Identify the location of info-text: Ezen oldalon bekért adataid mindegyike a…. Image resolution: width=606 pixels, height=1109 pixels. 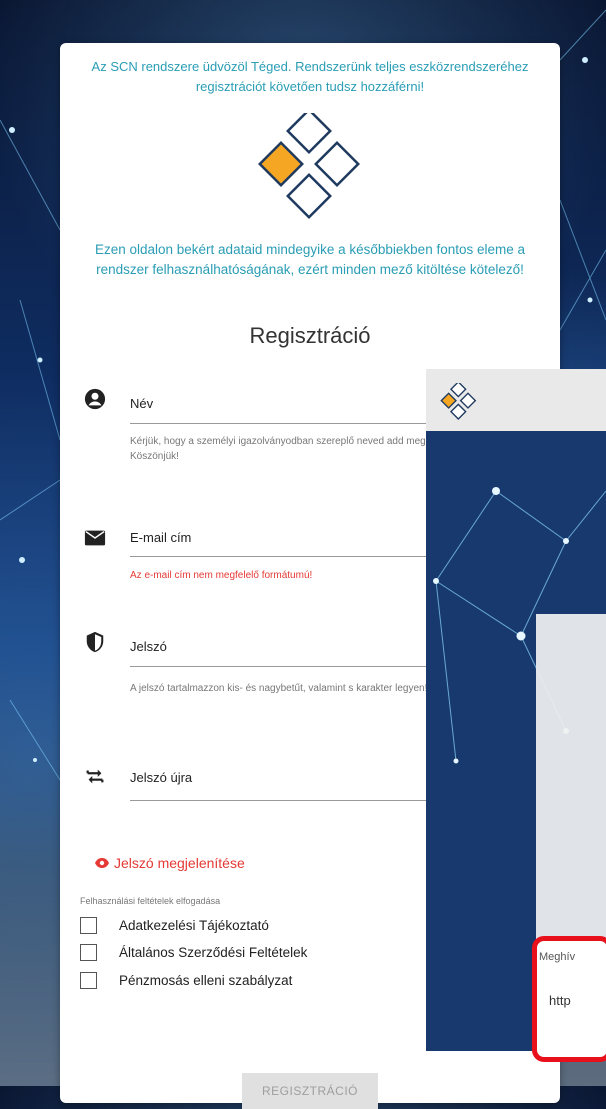
(310, 259).